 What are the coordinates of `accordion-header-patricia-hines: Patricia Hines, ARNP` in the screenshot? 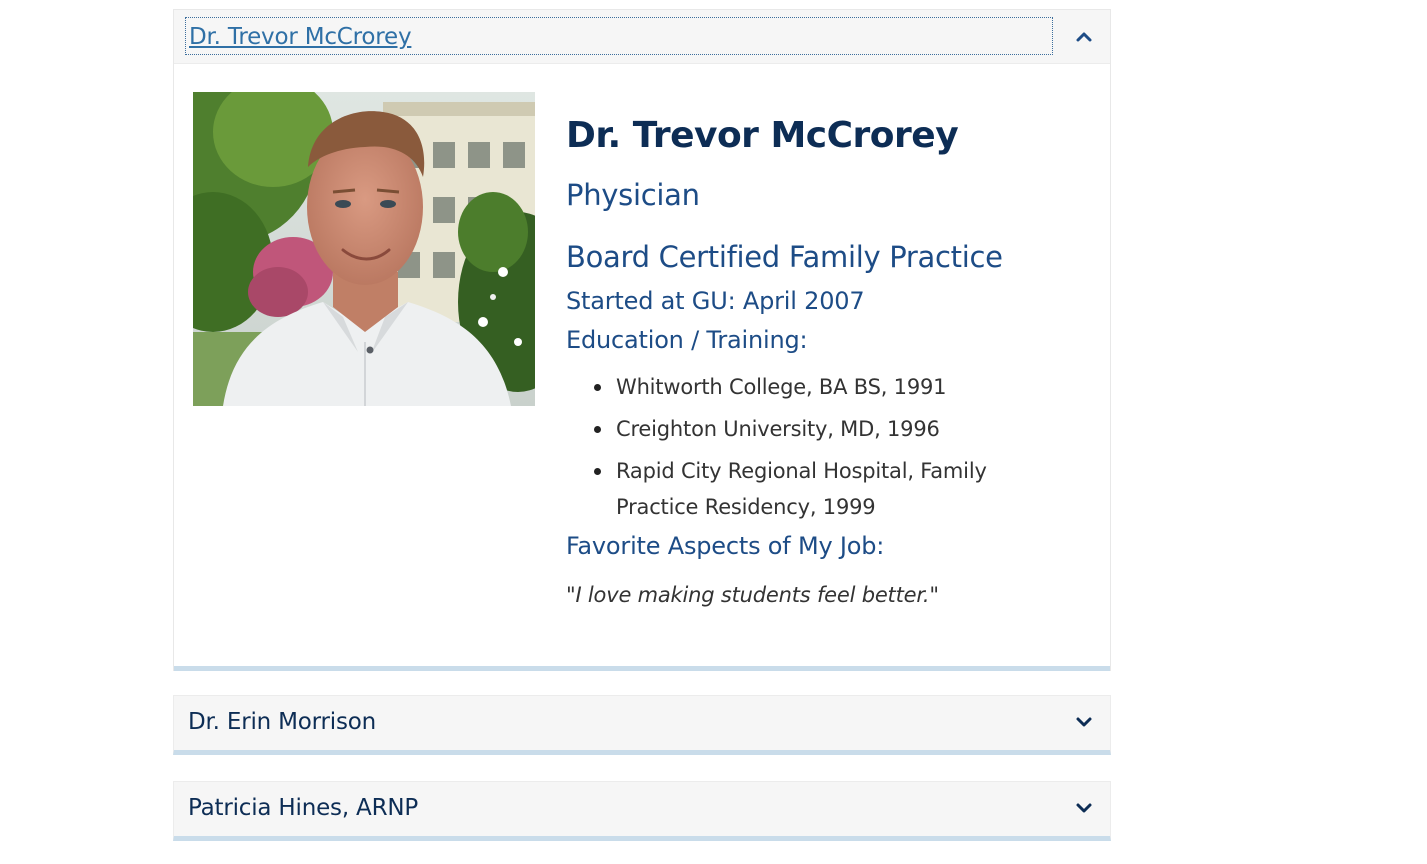 It's located at (642, 811).